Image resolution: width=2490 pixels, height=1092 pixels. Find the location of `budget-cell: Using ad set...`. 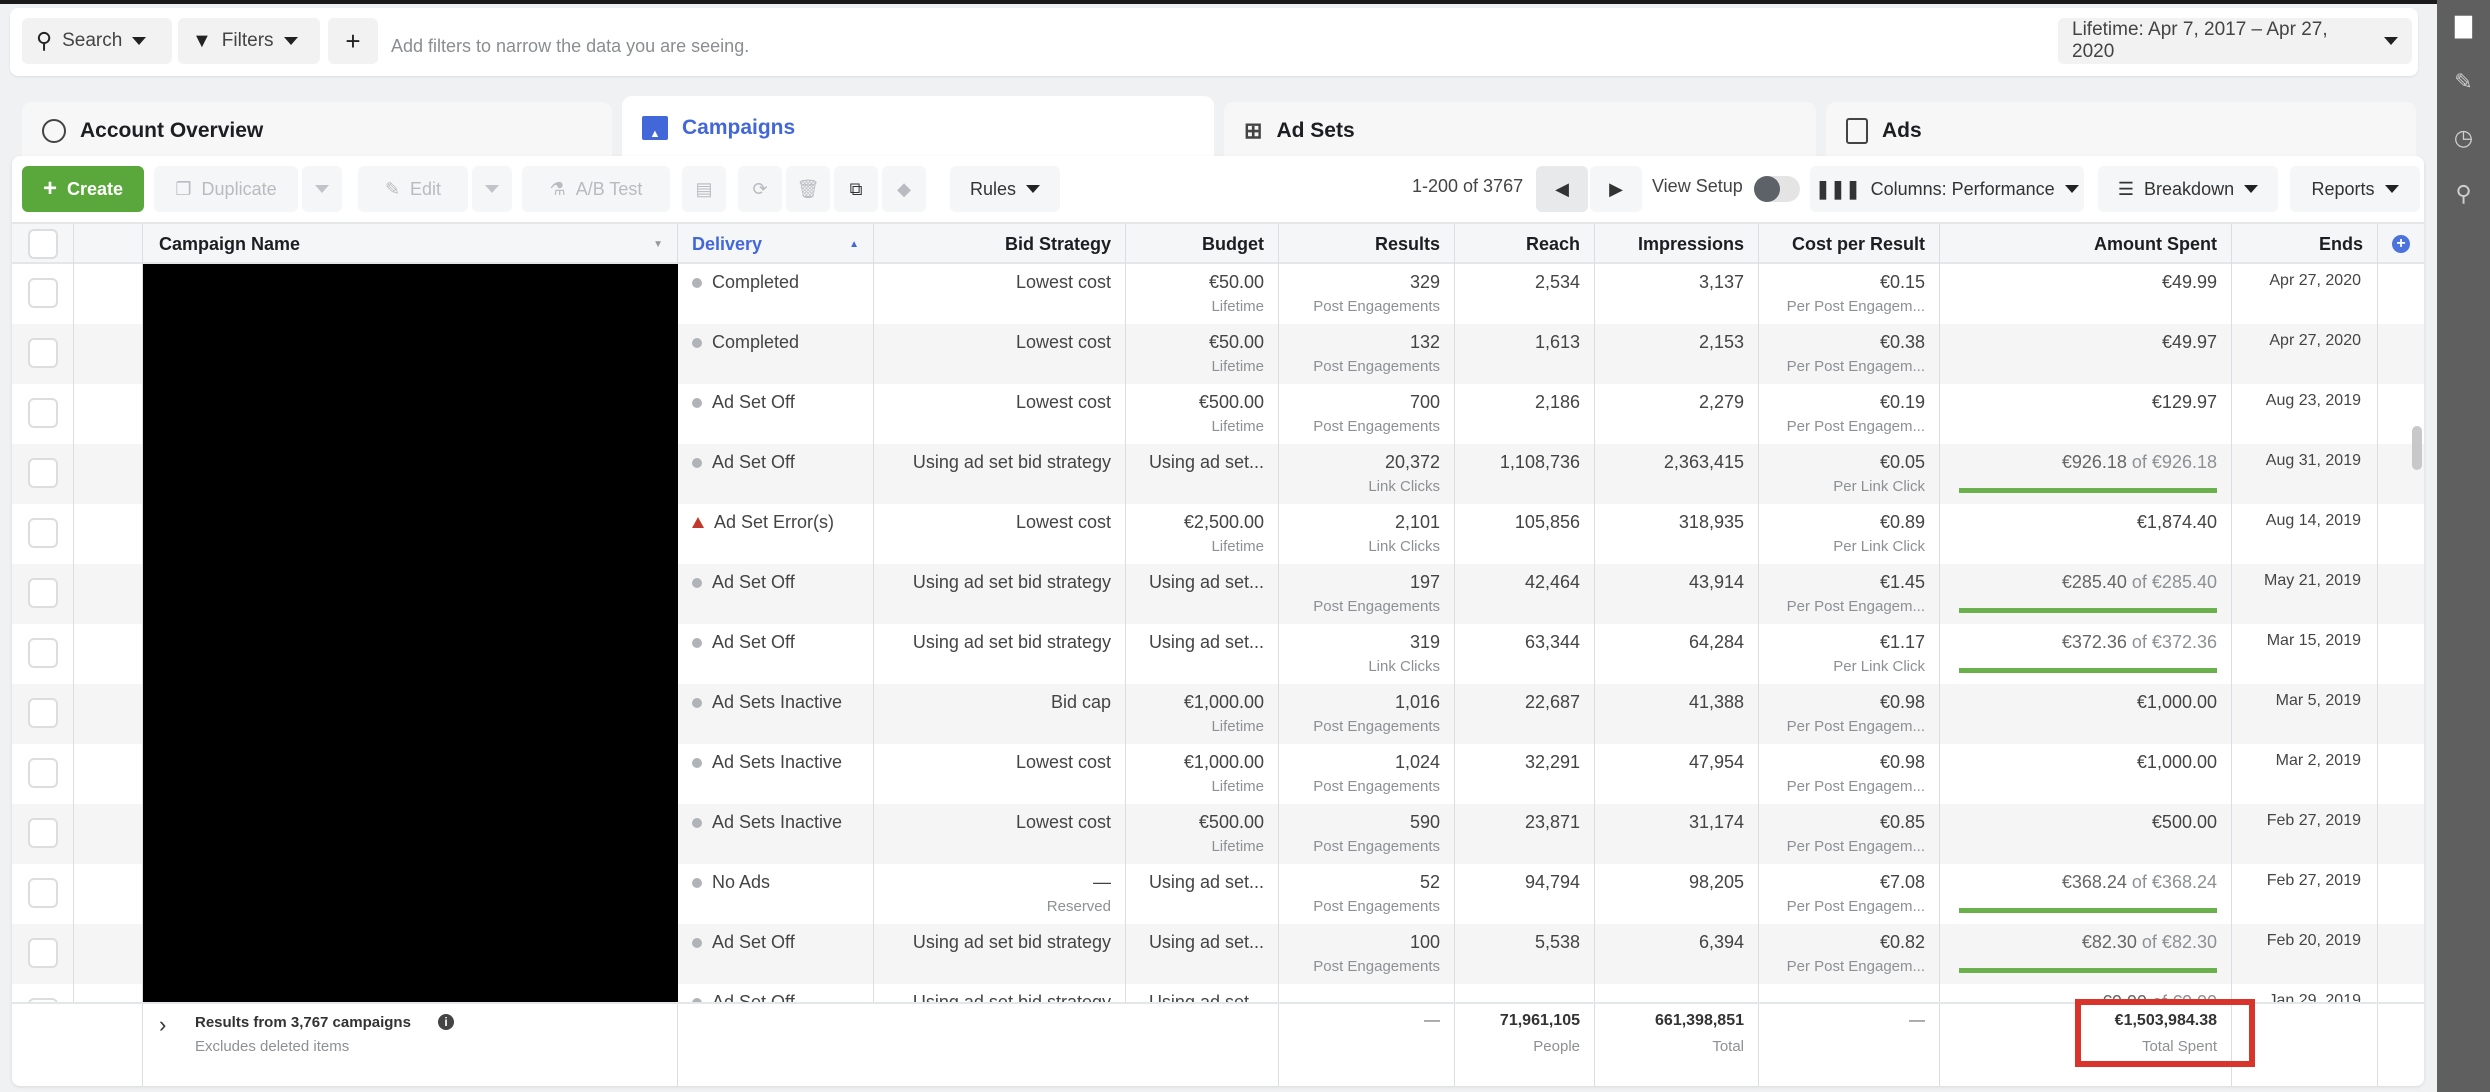

budget-cell: Using ad set... is located at coordinates (1202, 594).